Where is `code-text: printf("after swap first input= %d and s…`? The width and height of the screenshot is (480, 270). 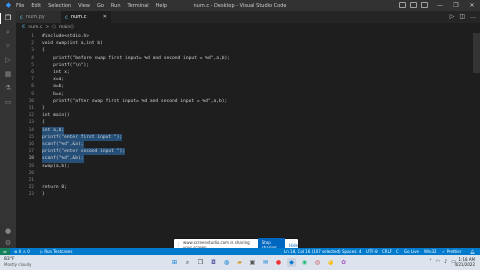 code-text: printf("after swap first input= %d and s… is located at coordinates (135, 101).